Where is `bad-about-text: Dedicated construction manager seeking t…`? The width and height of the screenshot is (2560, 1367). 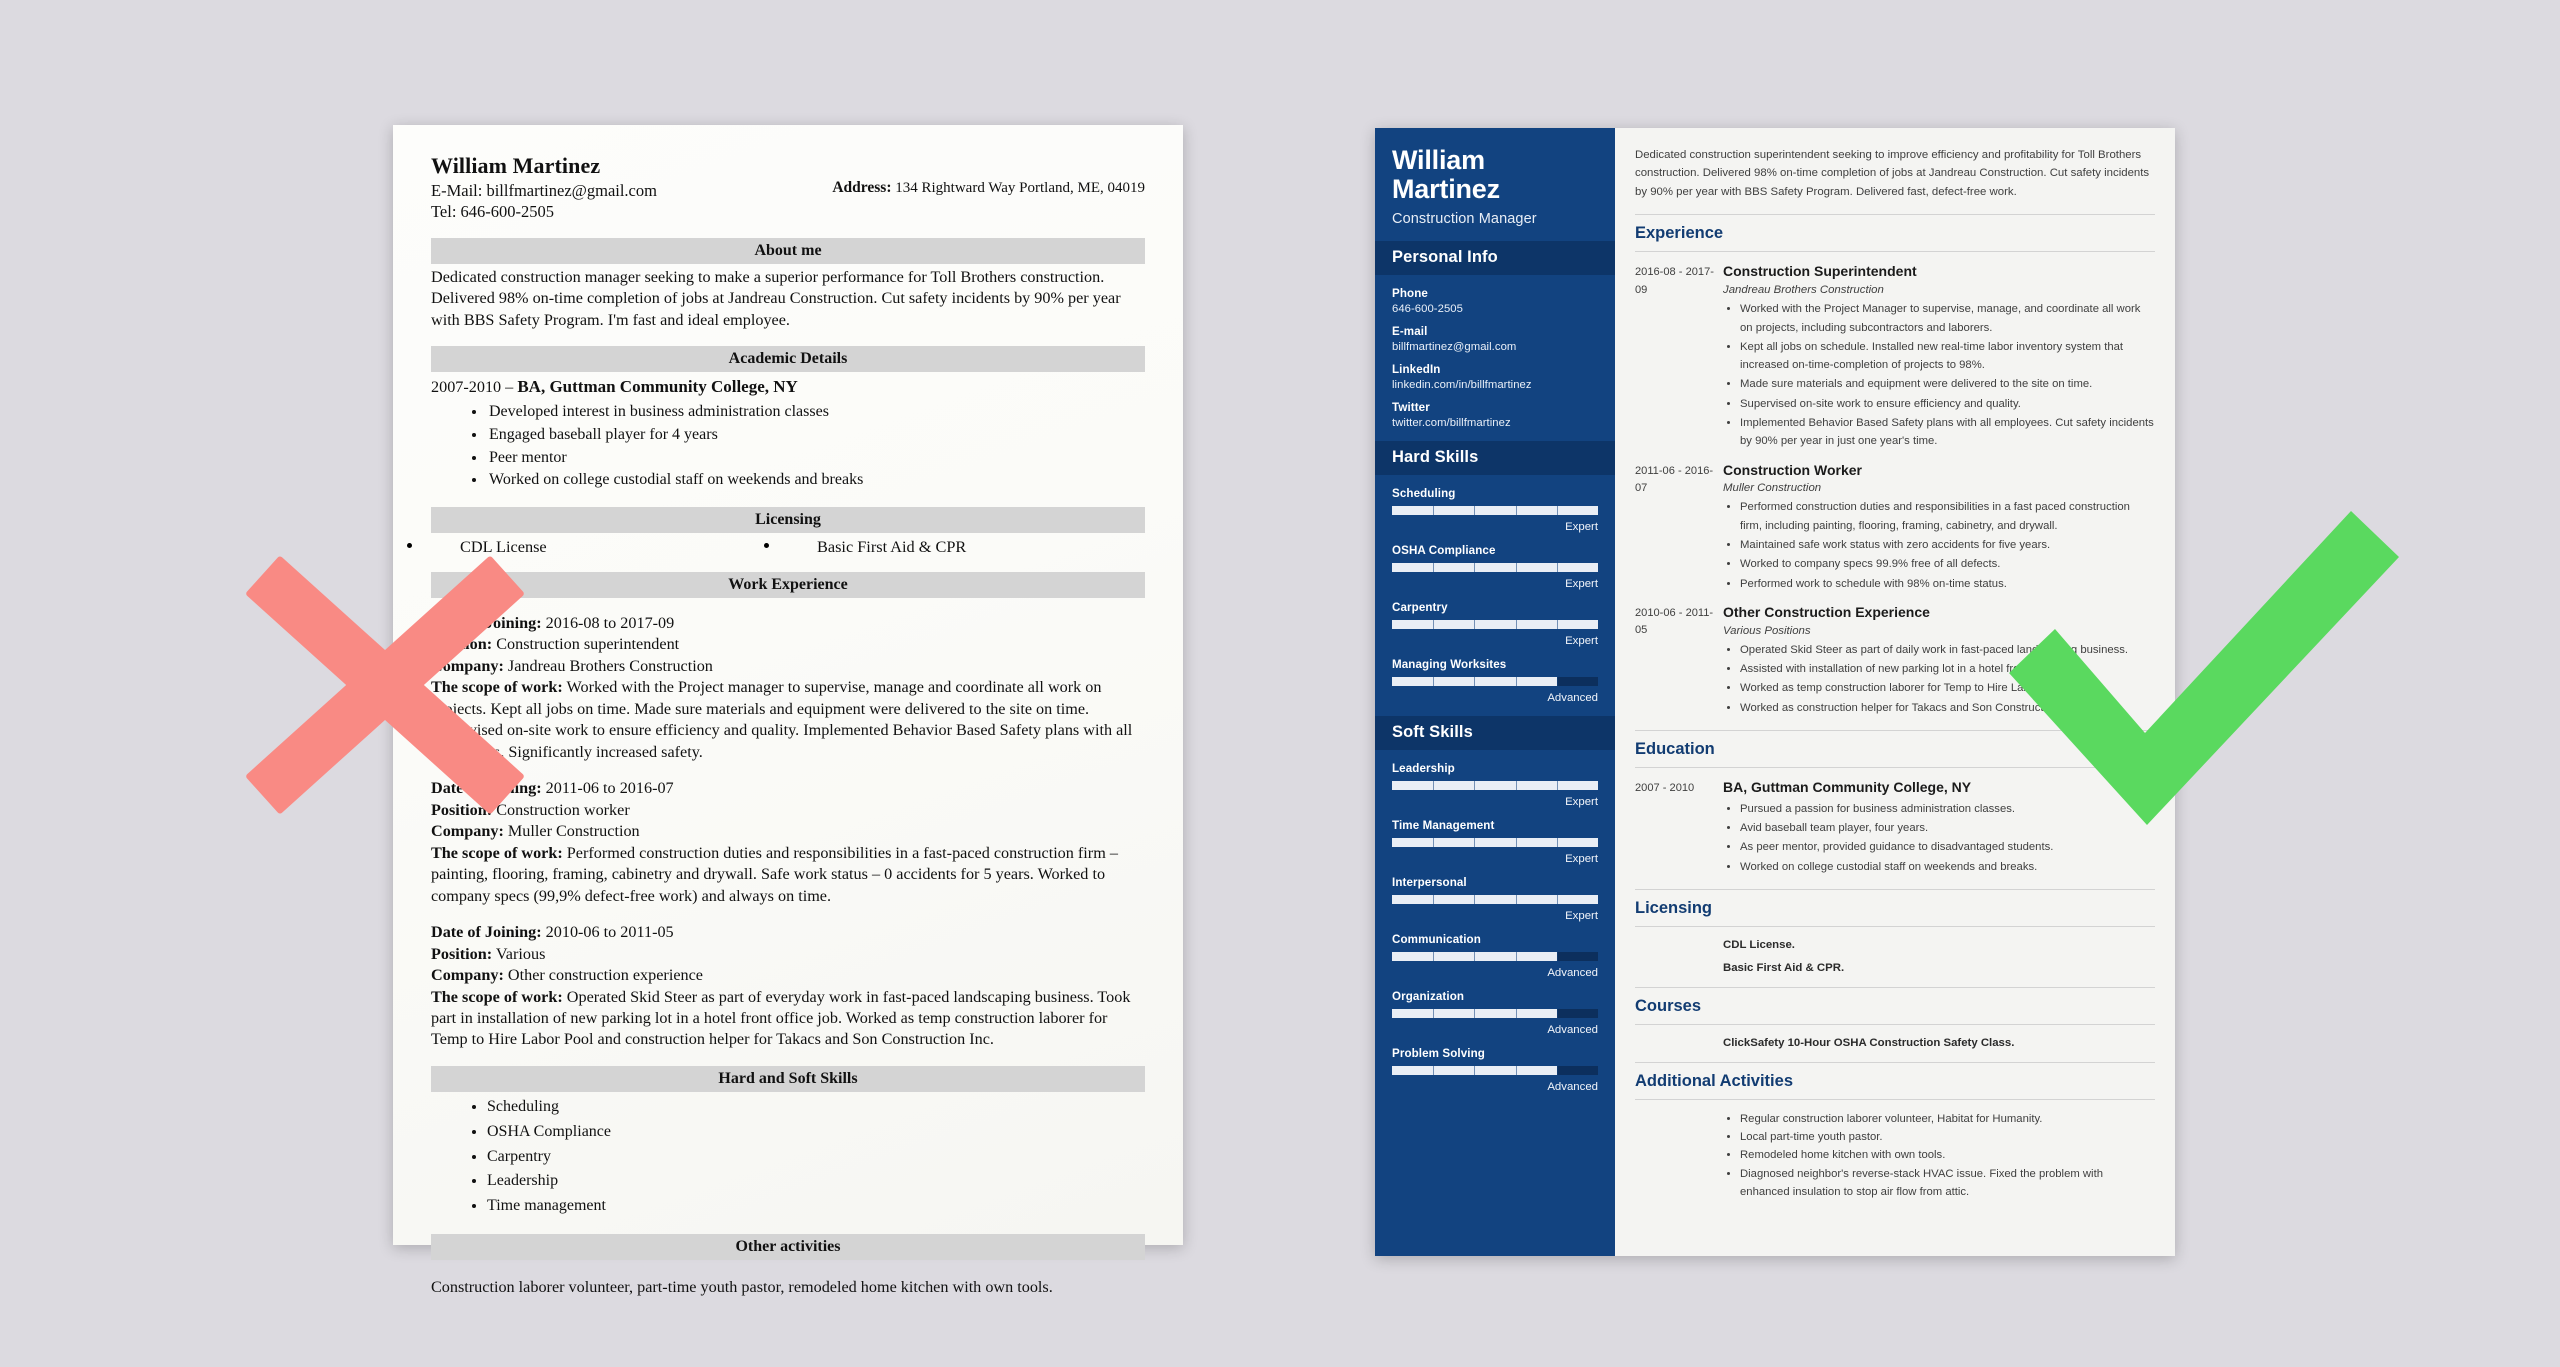
bad-about-text: Dedicated construction manager seeking t… is located at coordinates (776, 298).